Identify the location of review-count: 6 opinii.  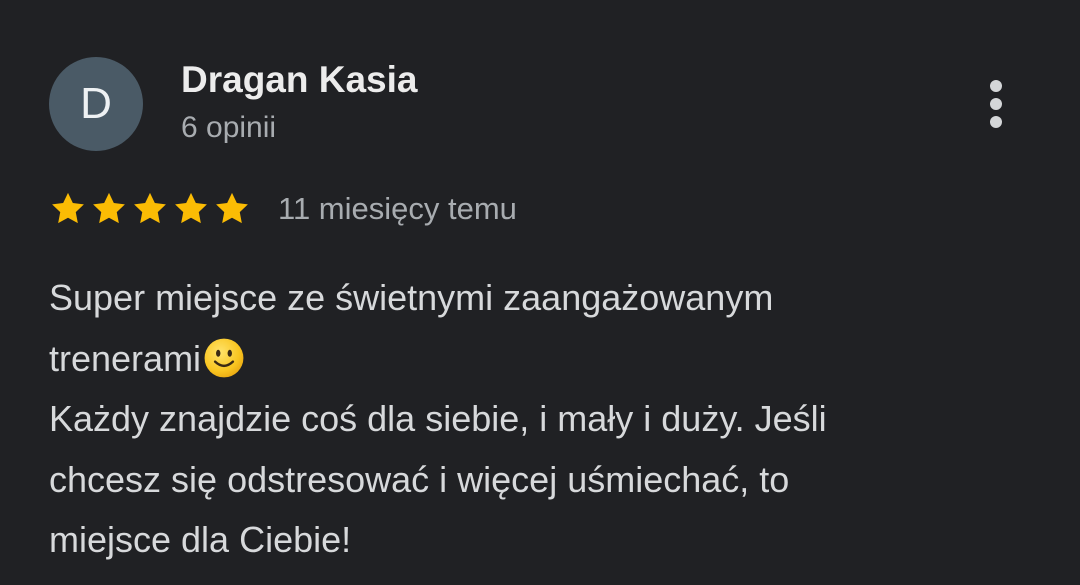
(228, 128).